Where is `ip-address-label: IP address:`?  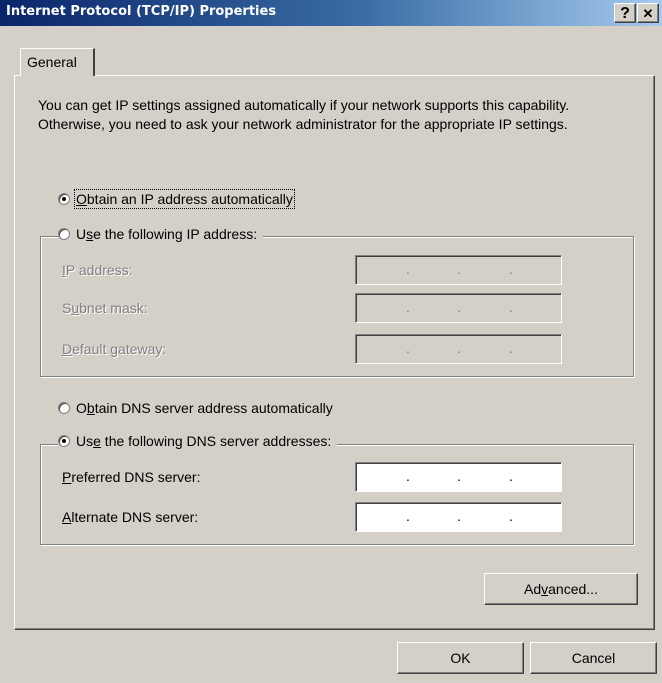
ip-address-label: IP address: is located at coordinates (97, 270).